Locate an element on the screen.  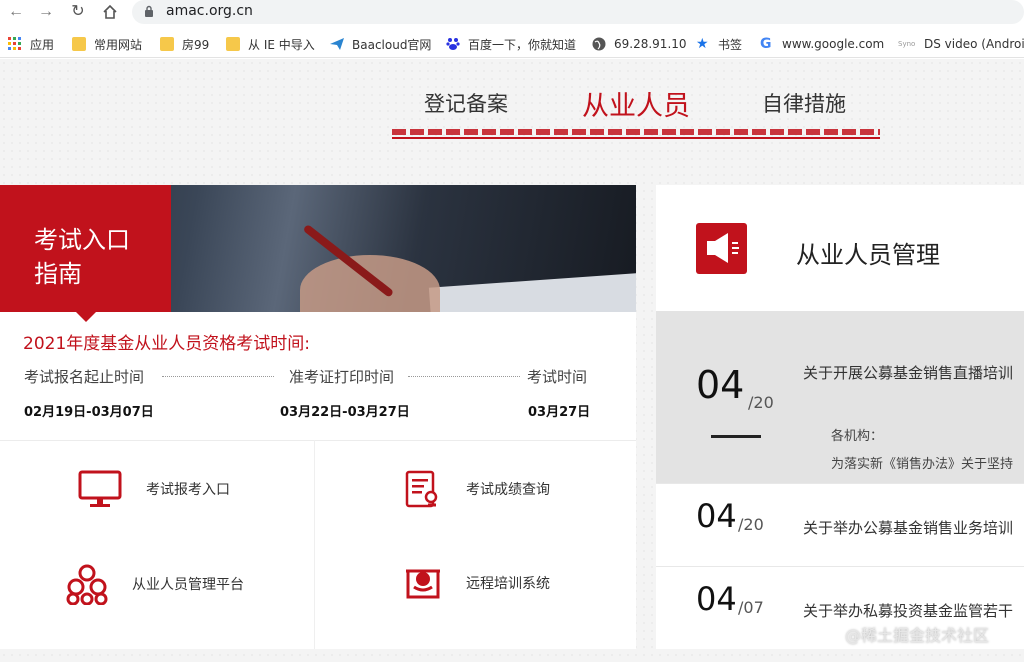
exam-score-link: 考试成绩查询 is located at coordinates (477, 489).